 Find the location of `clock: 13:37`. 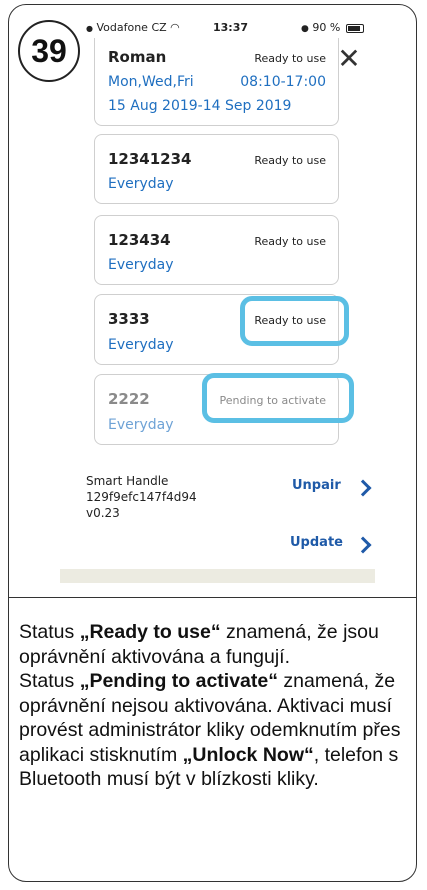

clock: 13:37 is located at coordinates (231, 27).